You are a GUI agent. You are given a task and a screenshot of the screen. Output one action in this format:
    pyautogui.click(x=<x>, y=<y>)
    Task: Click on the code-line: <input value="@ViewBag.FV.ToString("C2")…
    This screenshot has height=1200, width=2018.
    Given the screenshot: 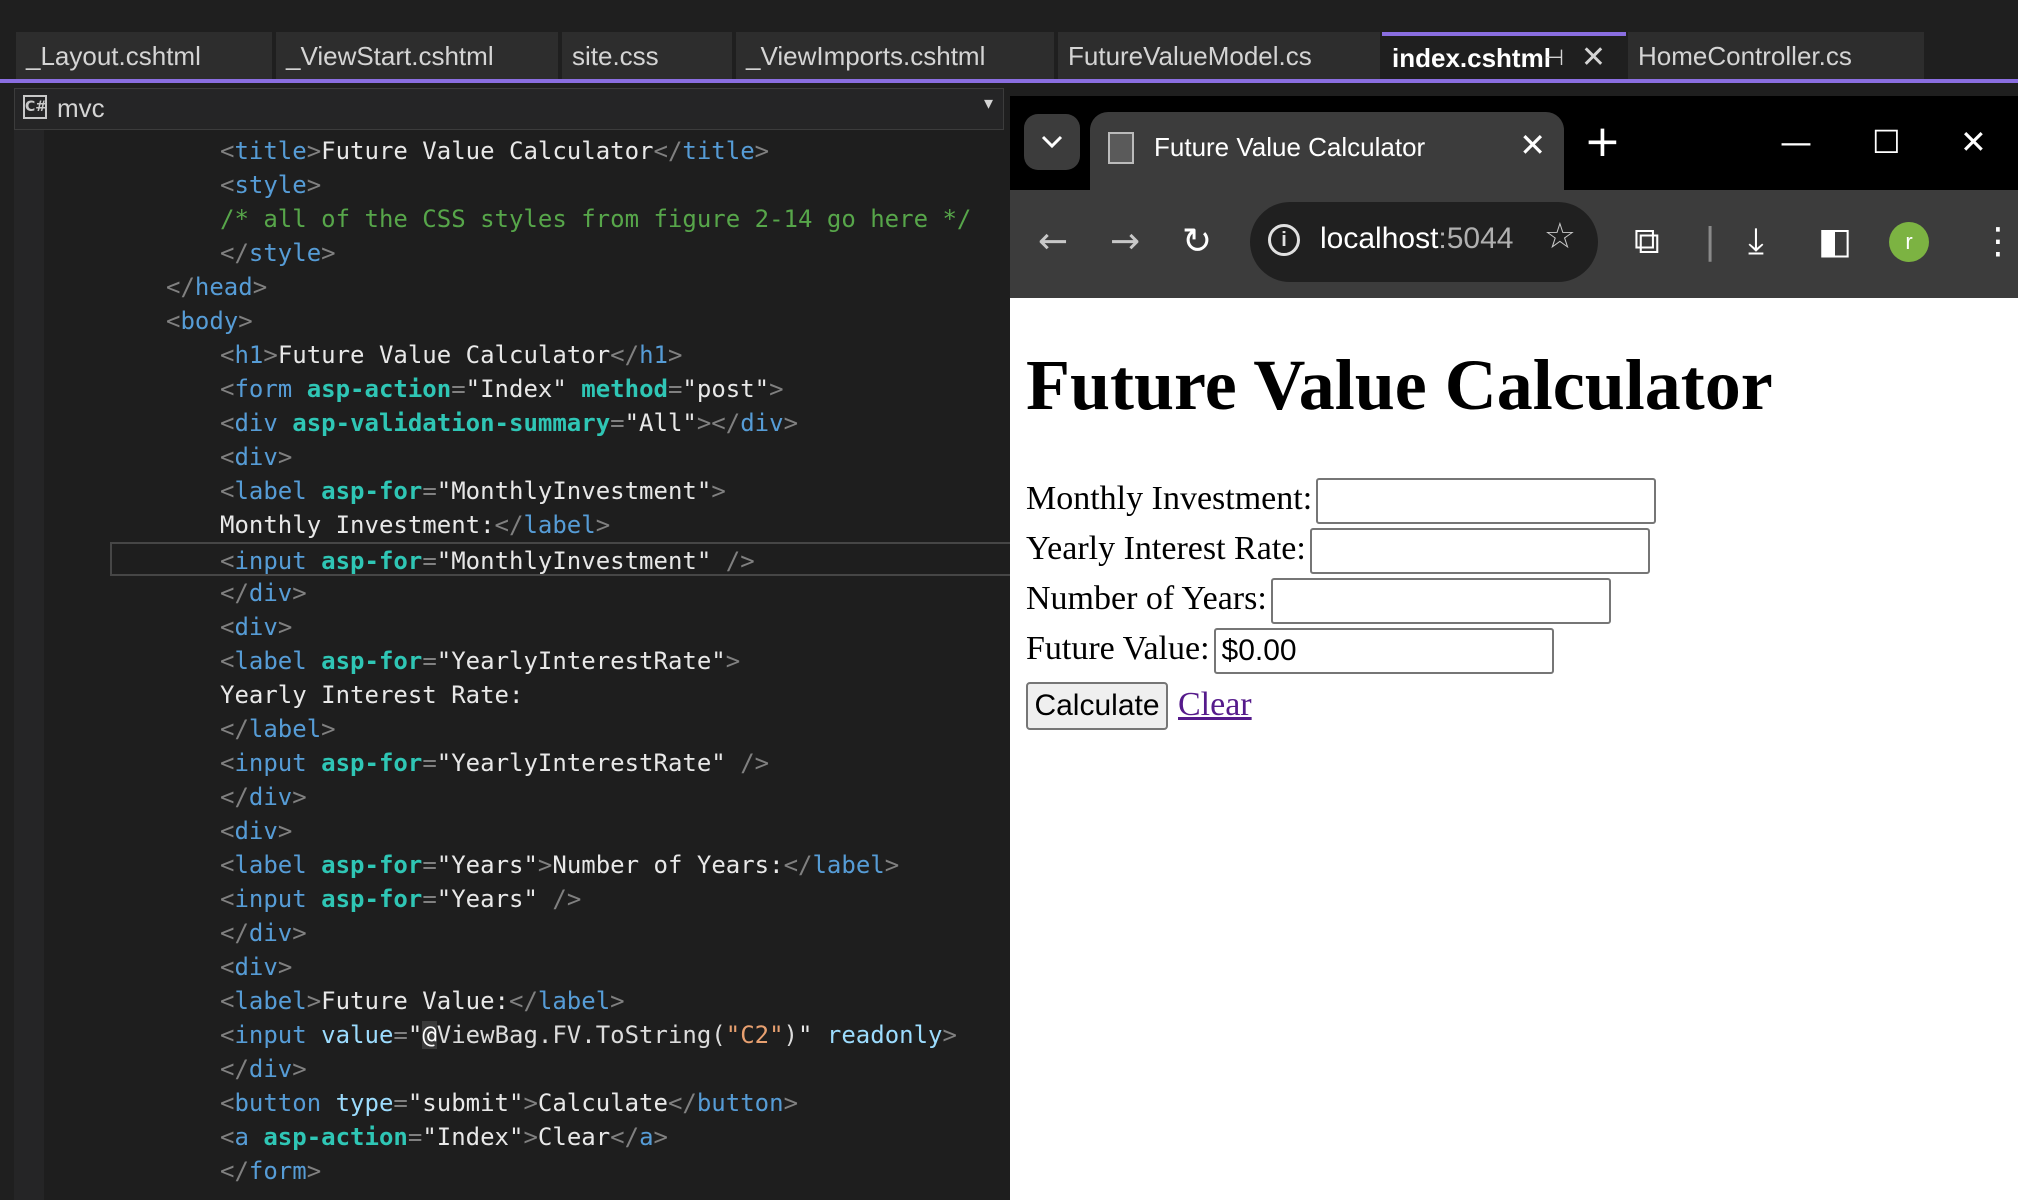 What is the action you would take?
    pyautogui.click(x=588, y=1035)
    